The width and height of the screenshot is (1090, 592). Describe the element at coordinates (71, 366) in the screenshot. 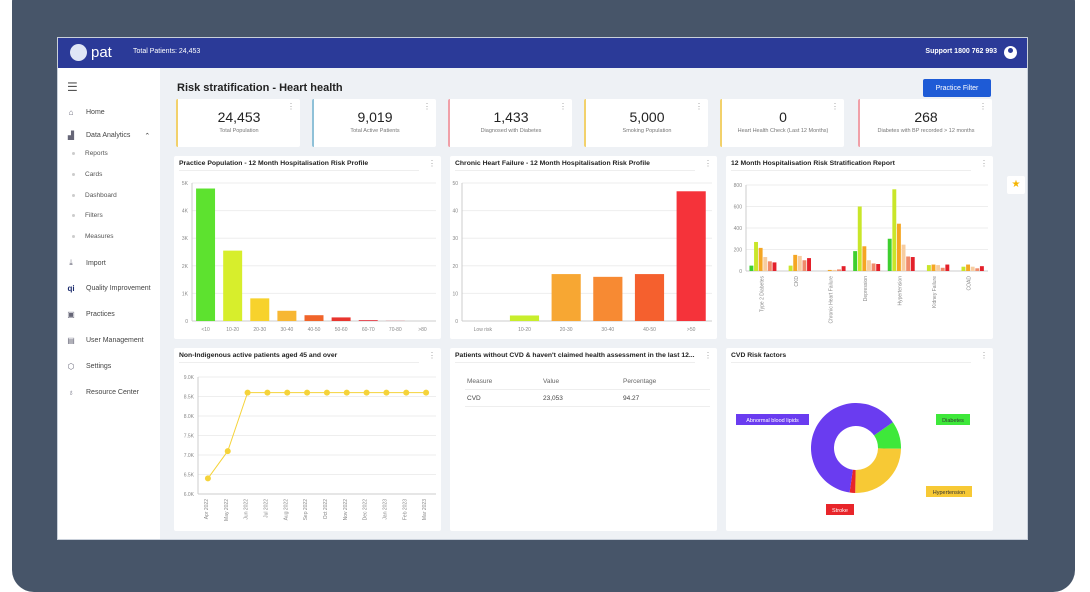

I see `settings-icon: ⬡` at that location.